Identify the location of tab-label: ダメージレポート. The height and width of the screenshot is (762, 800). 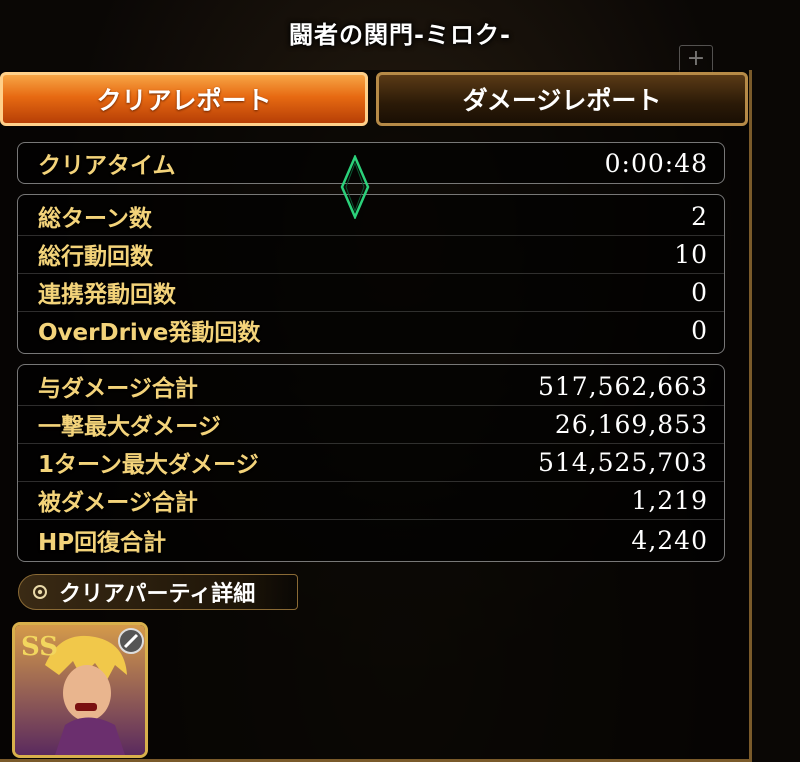
(562, 100).